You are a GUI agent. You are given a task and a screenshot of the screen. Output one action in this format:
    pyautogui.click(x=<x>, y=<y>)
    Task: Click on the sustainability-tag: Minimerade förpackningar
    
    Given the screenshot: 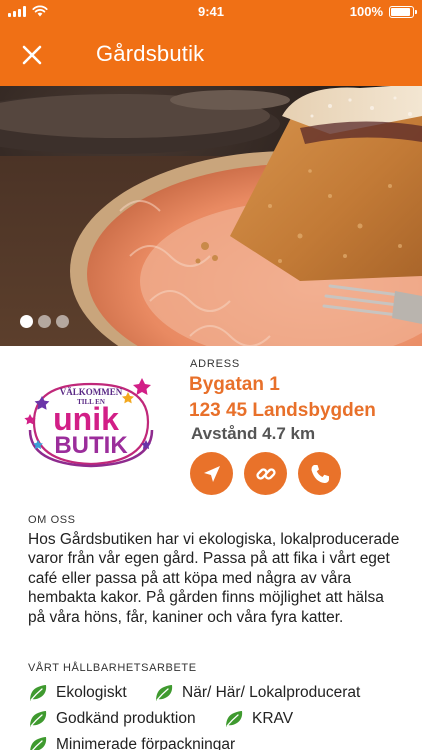 What is the action you would take?
    pyautogui.click(x=131, y=743)
    